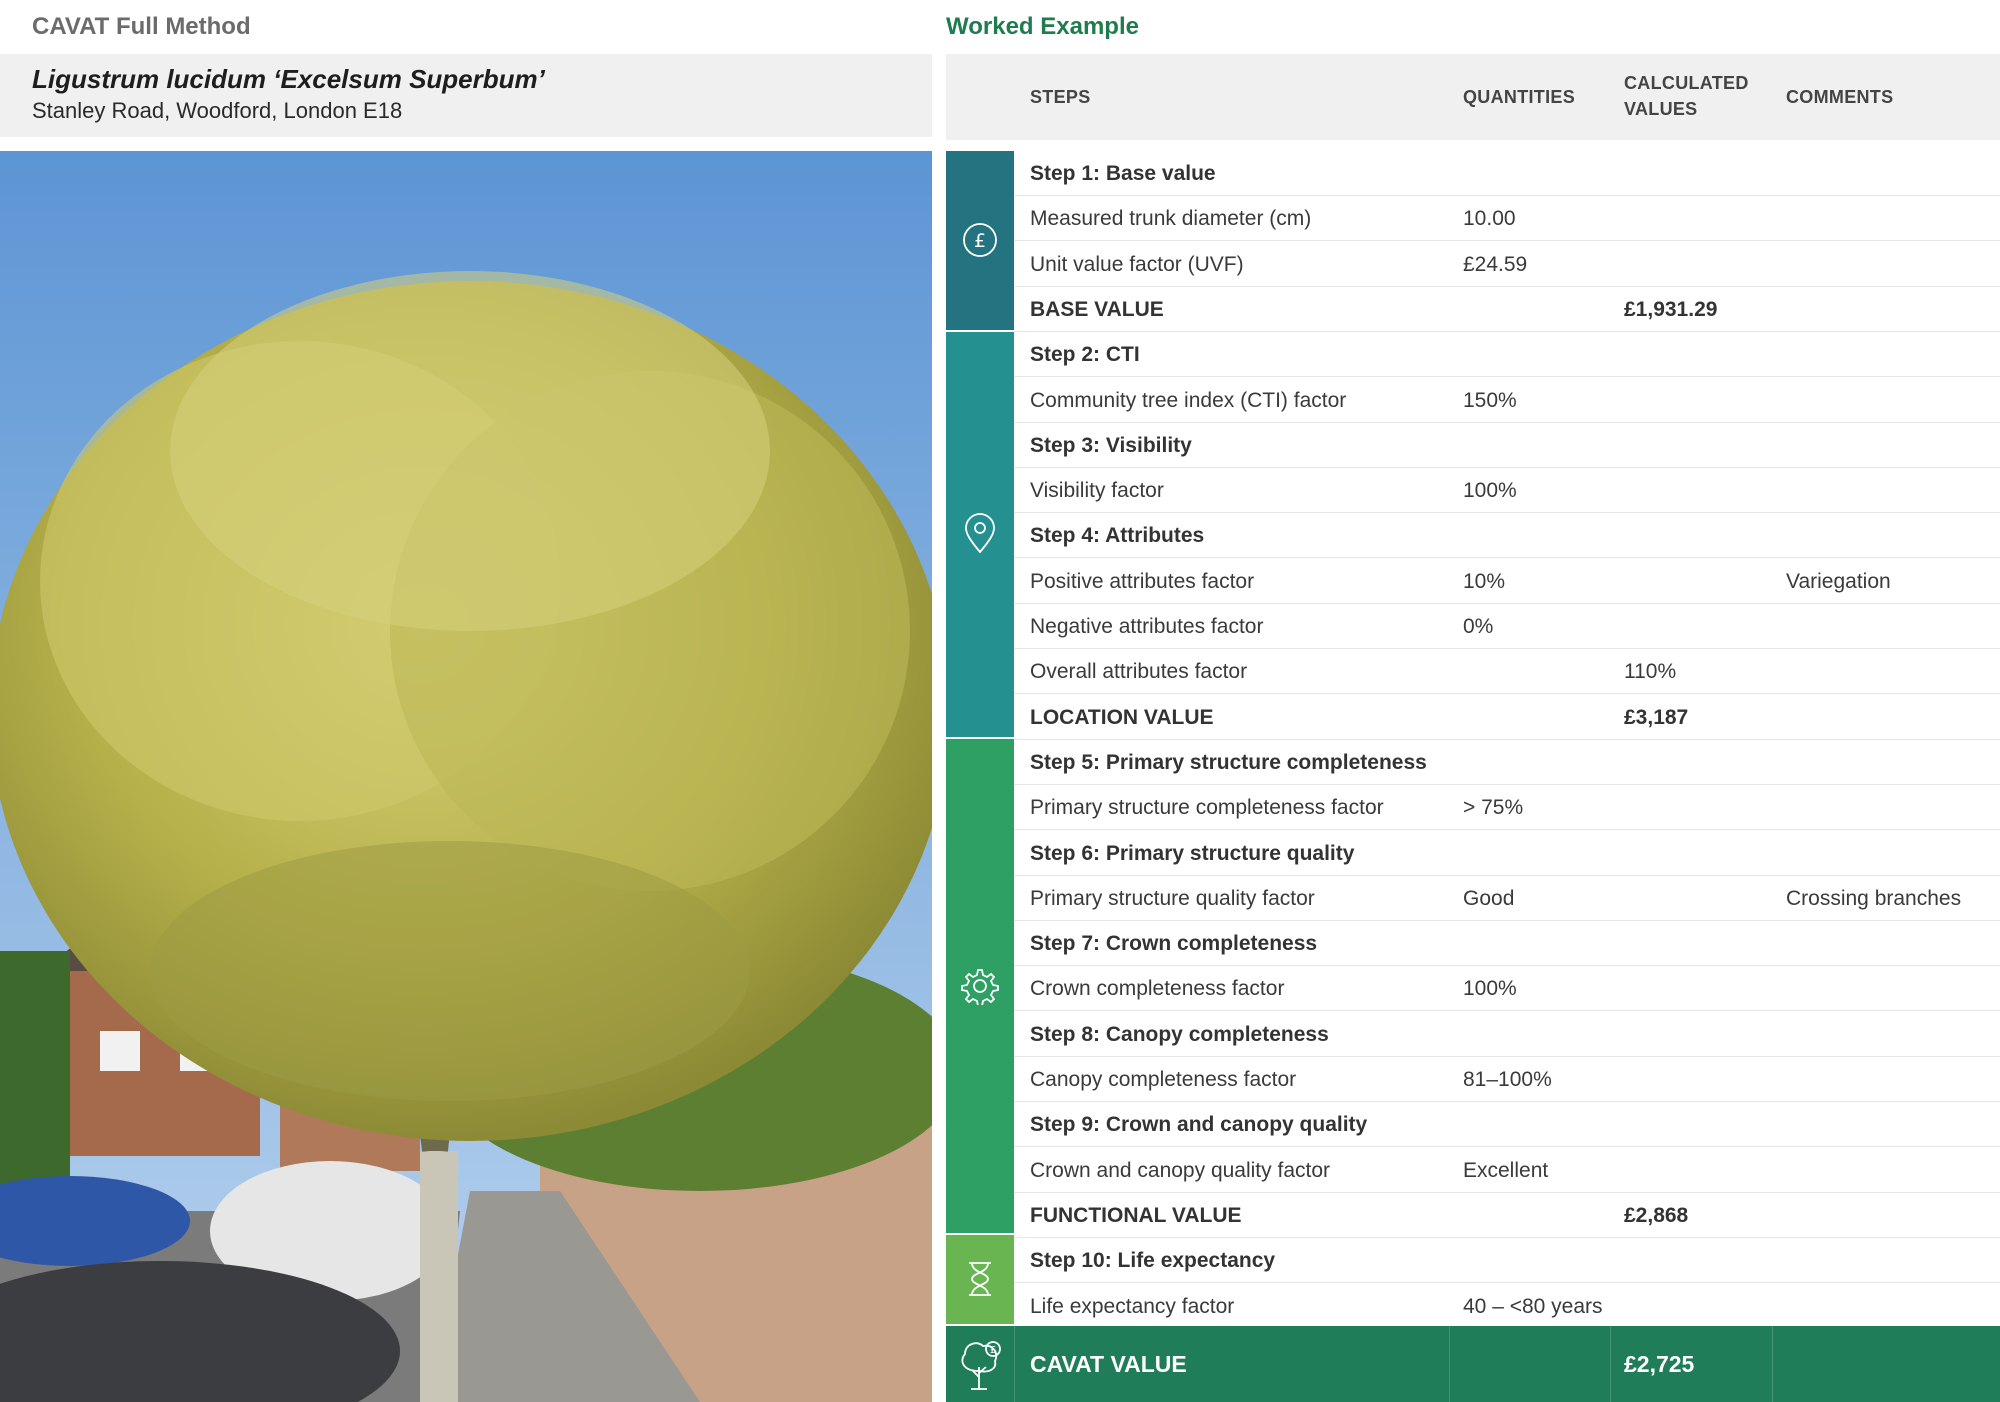 This screenshot has height=1402, width=2000. Describe the element at coordinates (1153, 1261) in the screenshot. I see `step-cell: Step 10: Life expectancy` at that location.